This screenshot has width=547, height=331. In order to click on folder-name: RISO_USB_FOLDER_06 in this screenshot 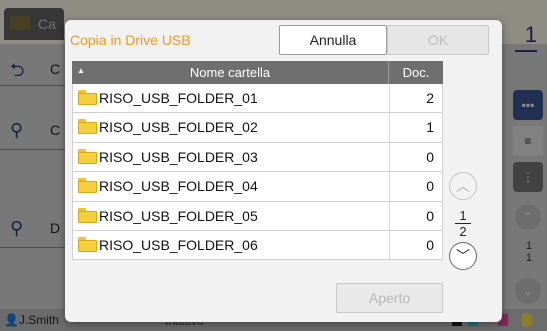, I will do `click(178, 244)`.